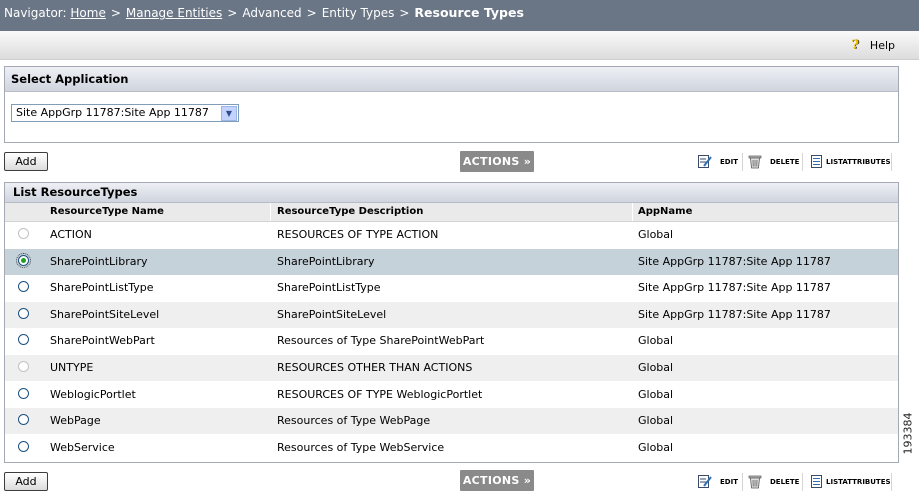  I want to click on help-bar: ? ? Help, so click(459, 45).